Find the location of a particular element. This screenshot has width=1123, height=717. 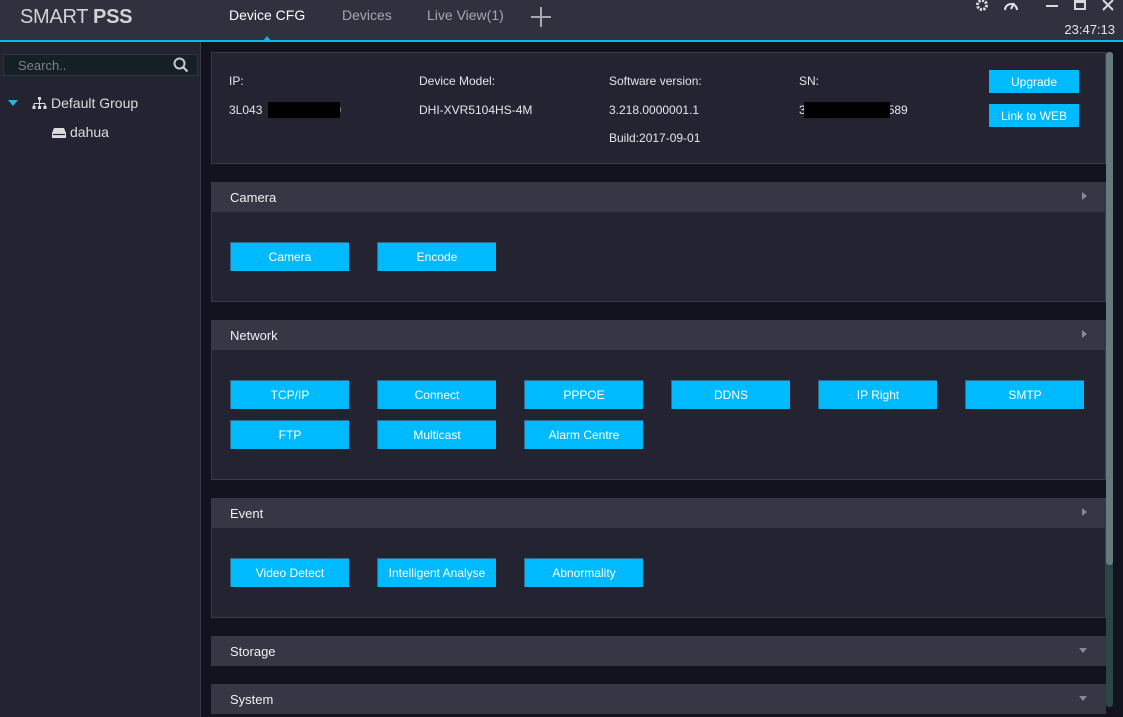

model-value: DHI-XVR5104HS-4M is located at coordinates (476, 110).